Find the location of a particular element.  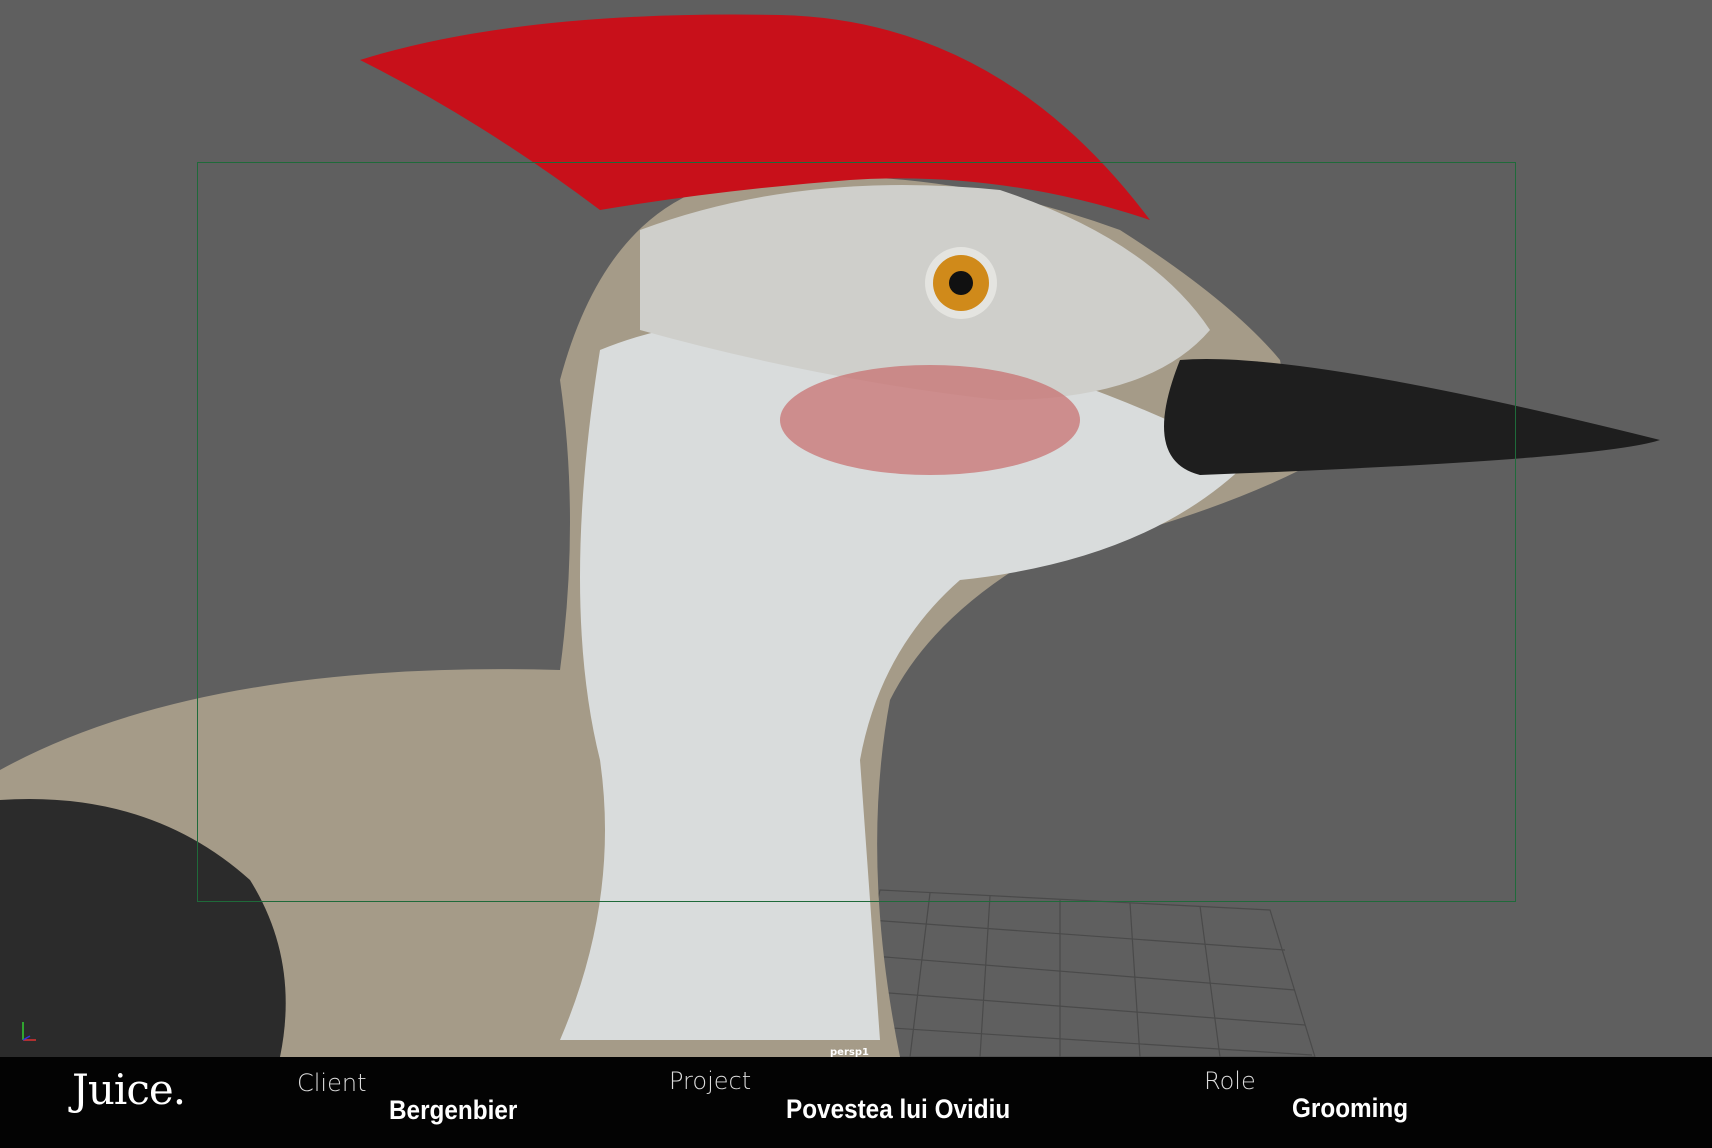

project-value: Povestea lui Ovidiu is located at coordinates (898, 1109).